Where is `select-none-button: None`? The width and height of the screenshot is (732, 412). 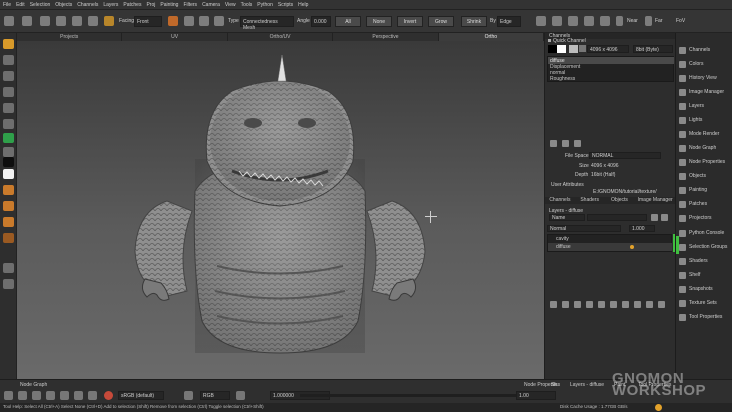 select-none-button: None is located at coordinates (379, 21).